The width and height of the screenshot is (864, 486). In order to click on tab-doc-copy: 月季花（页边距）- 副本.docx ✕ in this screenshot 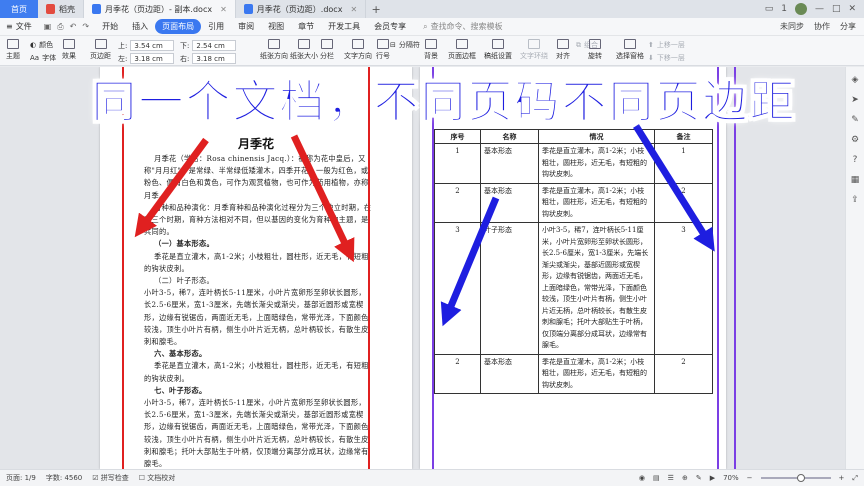, I will do `click(160, 9)`.